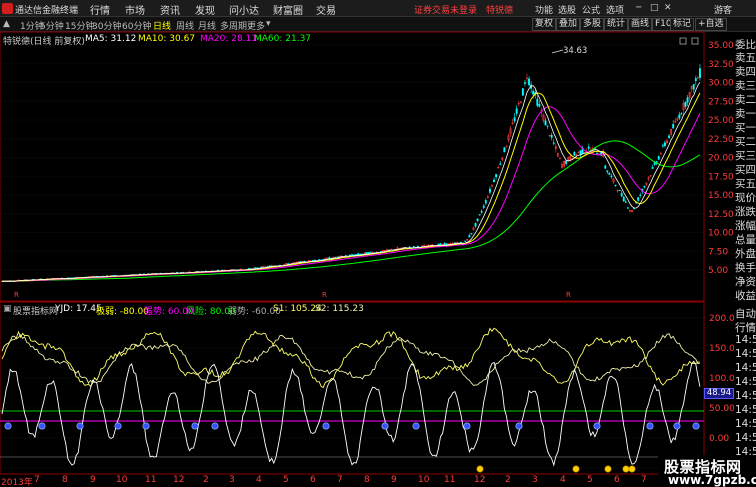 The height and width of the screenshot is (487, 756). I want to click on sidebar-label: 涨幅, so click(745, 226).